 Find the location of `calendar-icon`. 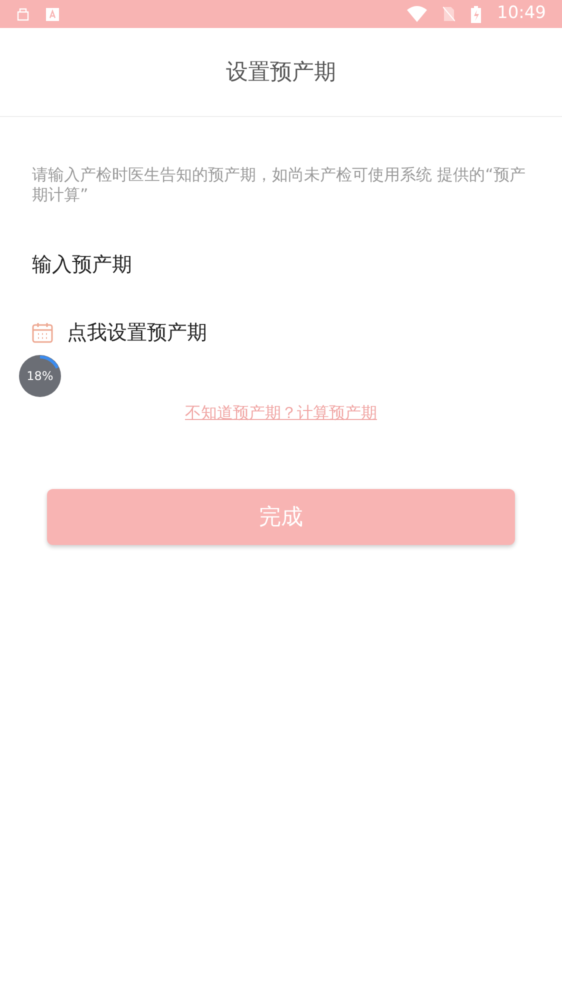

calendar-icon is located at coordinates (42, 332).